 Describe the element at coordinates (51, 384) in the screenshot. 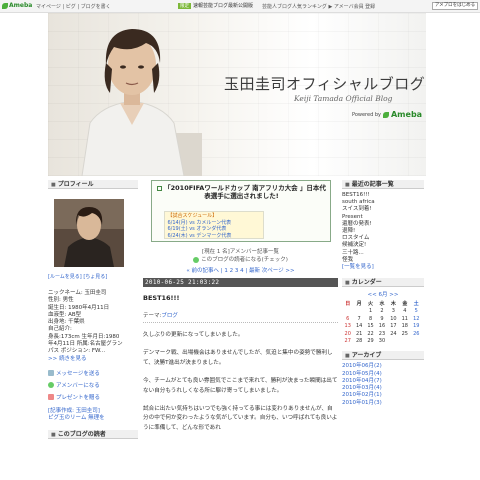

I see `member-icon` at that location.